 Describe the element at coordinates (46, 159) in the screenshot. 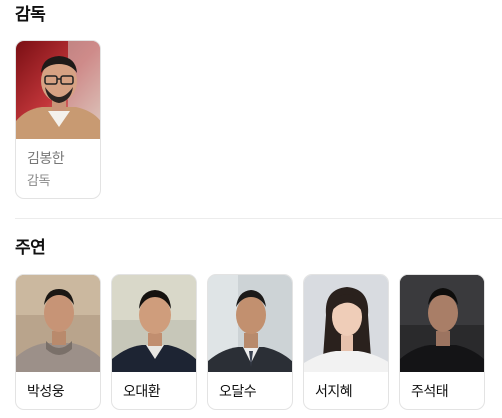

I see `director-name: 김봉한` at that location.